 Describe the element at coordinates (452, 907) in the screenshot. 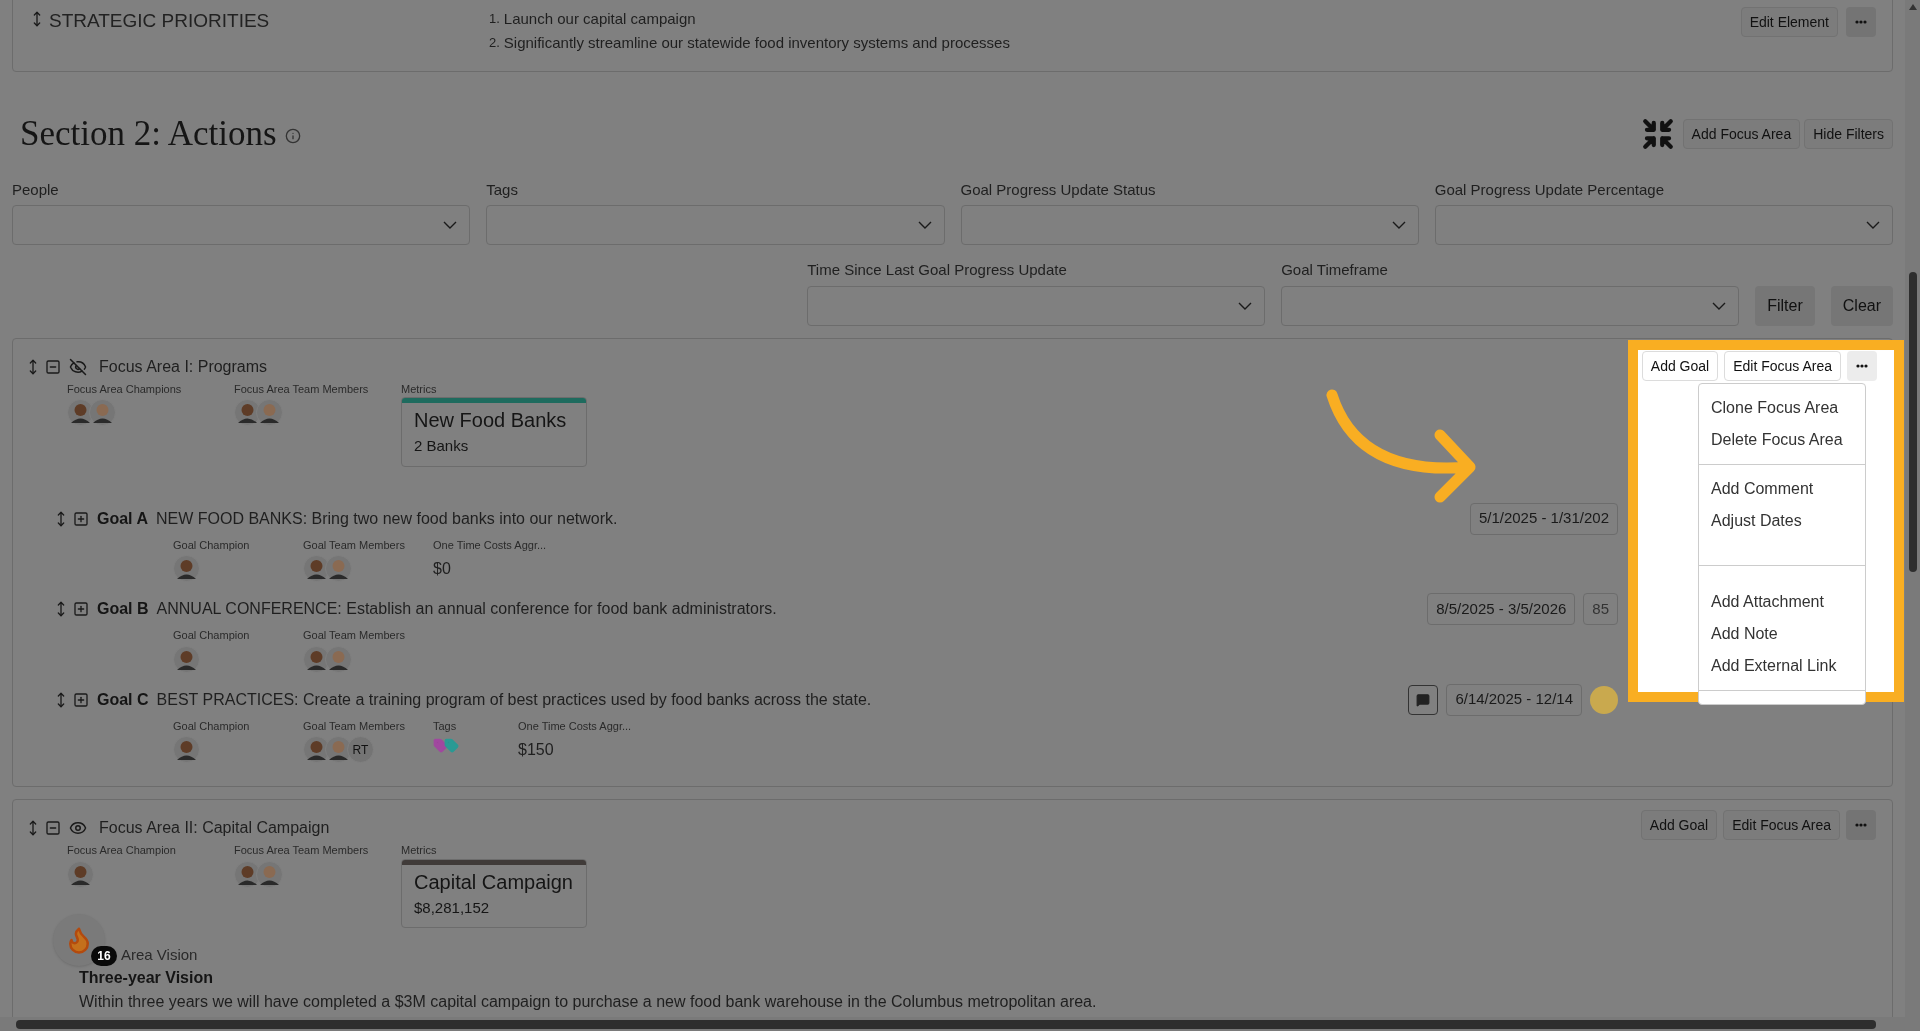

I see `metric-value: $8,281,152` at that location.